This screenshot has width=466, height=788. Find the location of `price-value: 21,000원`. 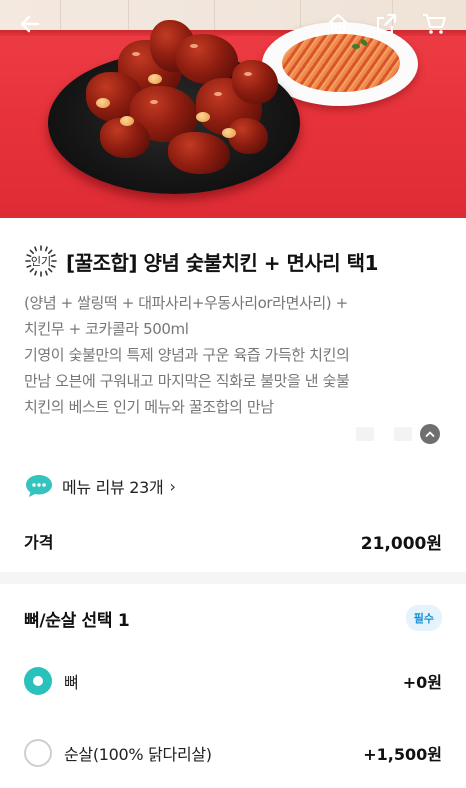

price-value: 21,000원 is located at coordinates (401, 543).